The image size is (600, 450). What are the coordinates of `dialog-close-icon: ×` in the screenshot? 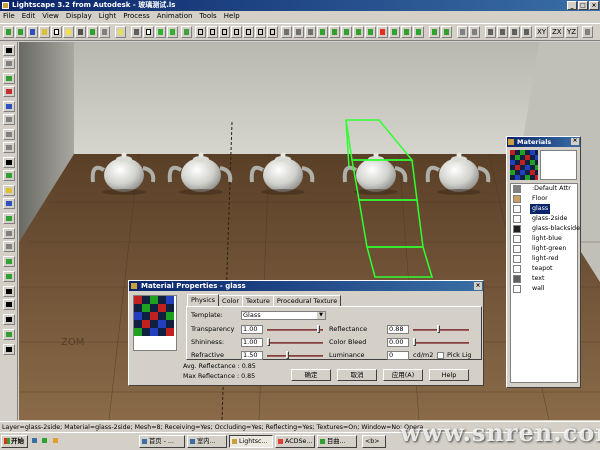 It's located at (478, 286).